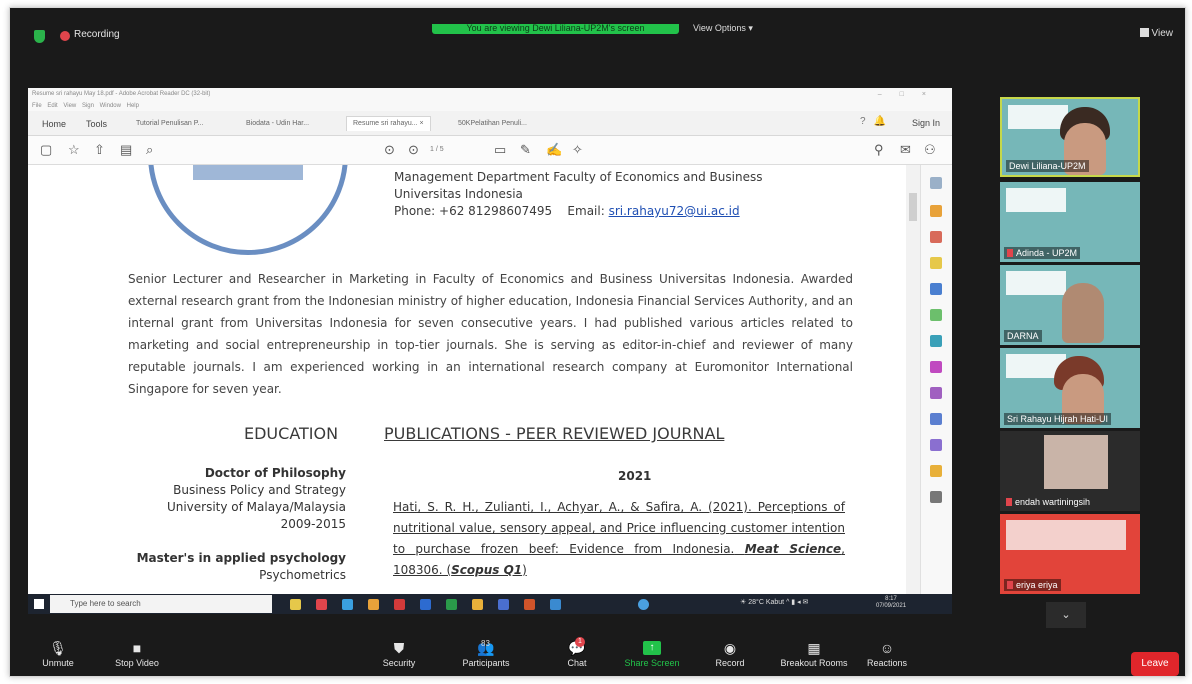 The width and height of the screenshot is (1192, 684). Describe the element at coordinates (577, 651) in the screenshot. I see `chat-button: 💬 1 Chat` at that location.